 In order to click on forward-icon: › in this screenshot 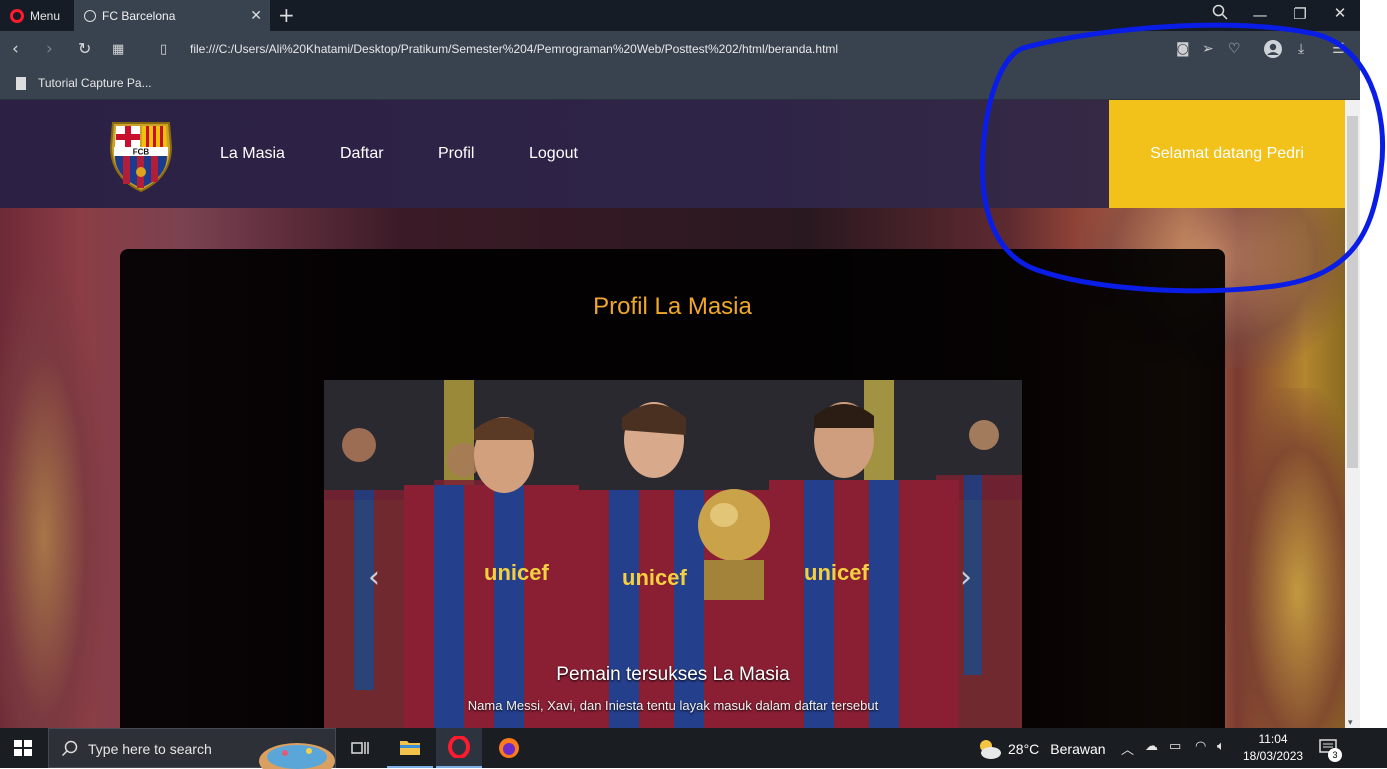, I will do `click(49, 49)`.